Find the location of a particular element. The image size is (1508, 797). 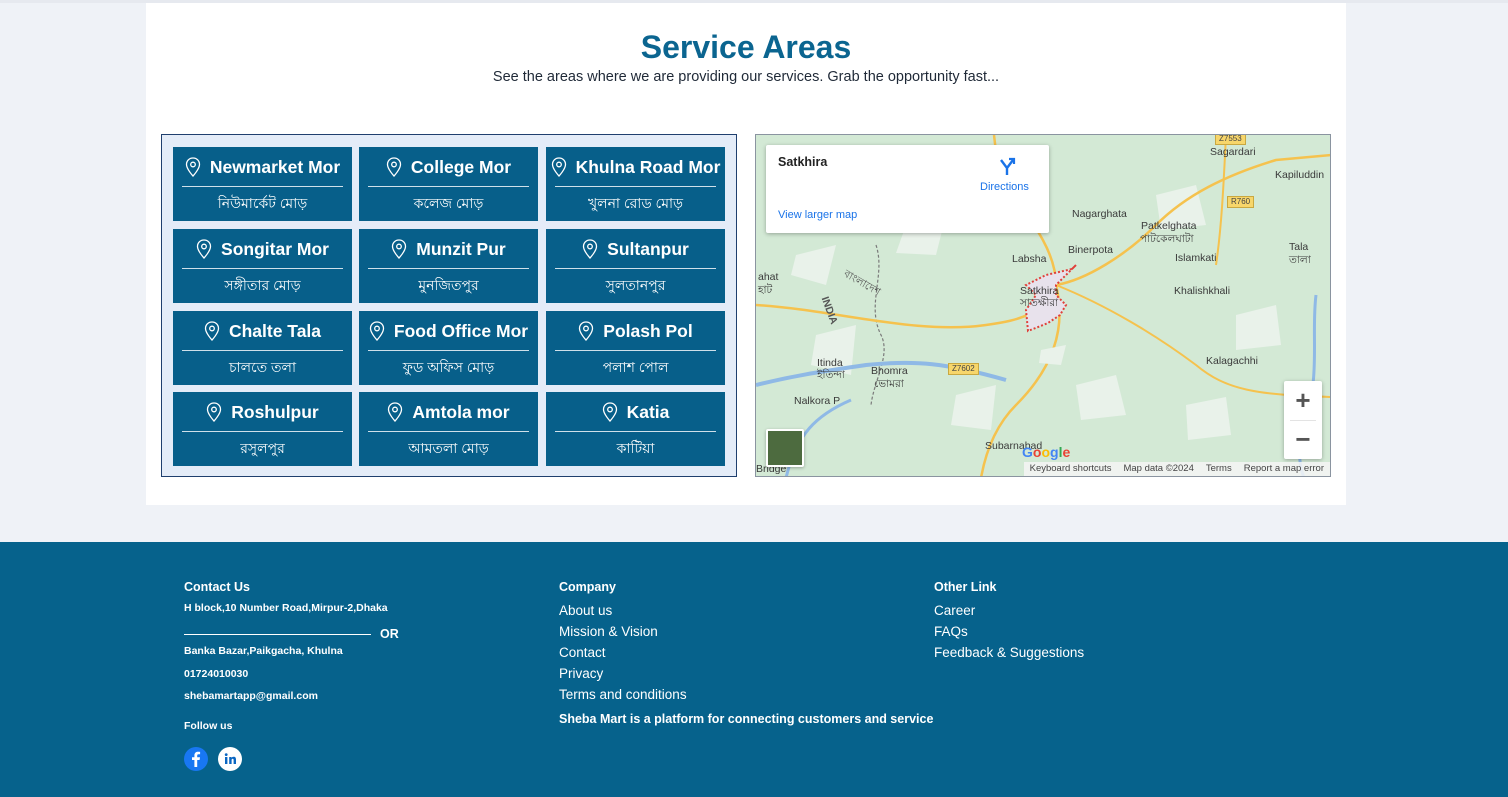

page-title: Service Areas is located at coordinates (746, 47).